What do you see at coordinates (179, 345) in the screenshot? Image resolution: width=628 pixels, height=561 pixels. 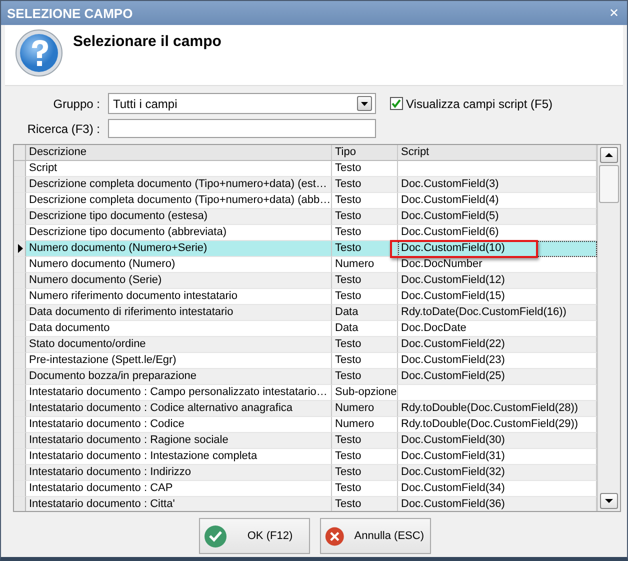 I see `table-cell: Stato documento/ordine` at bounding box center [179, 345].